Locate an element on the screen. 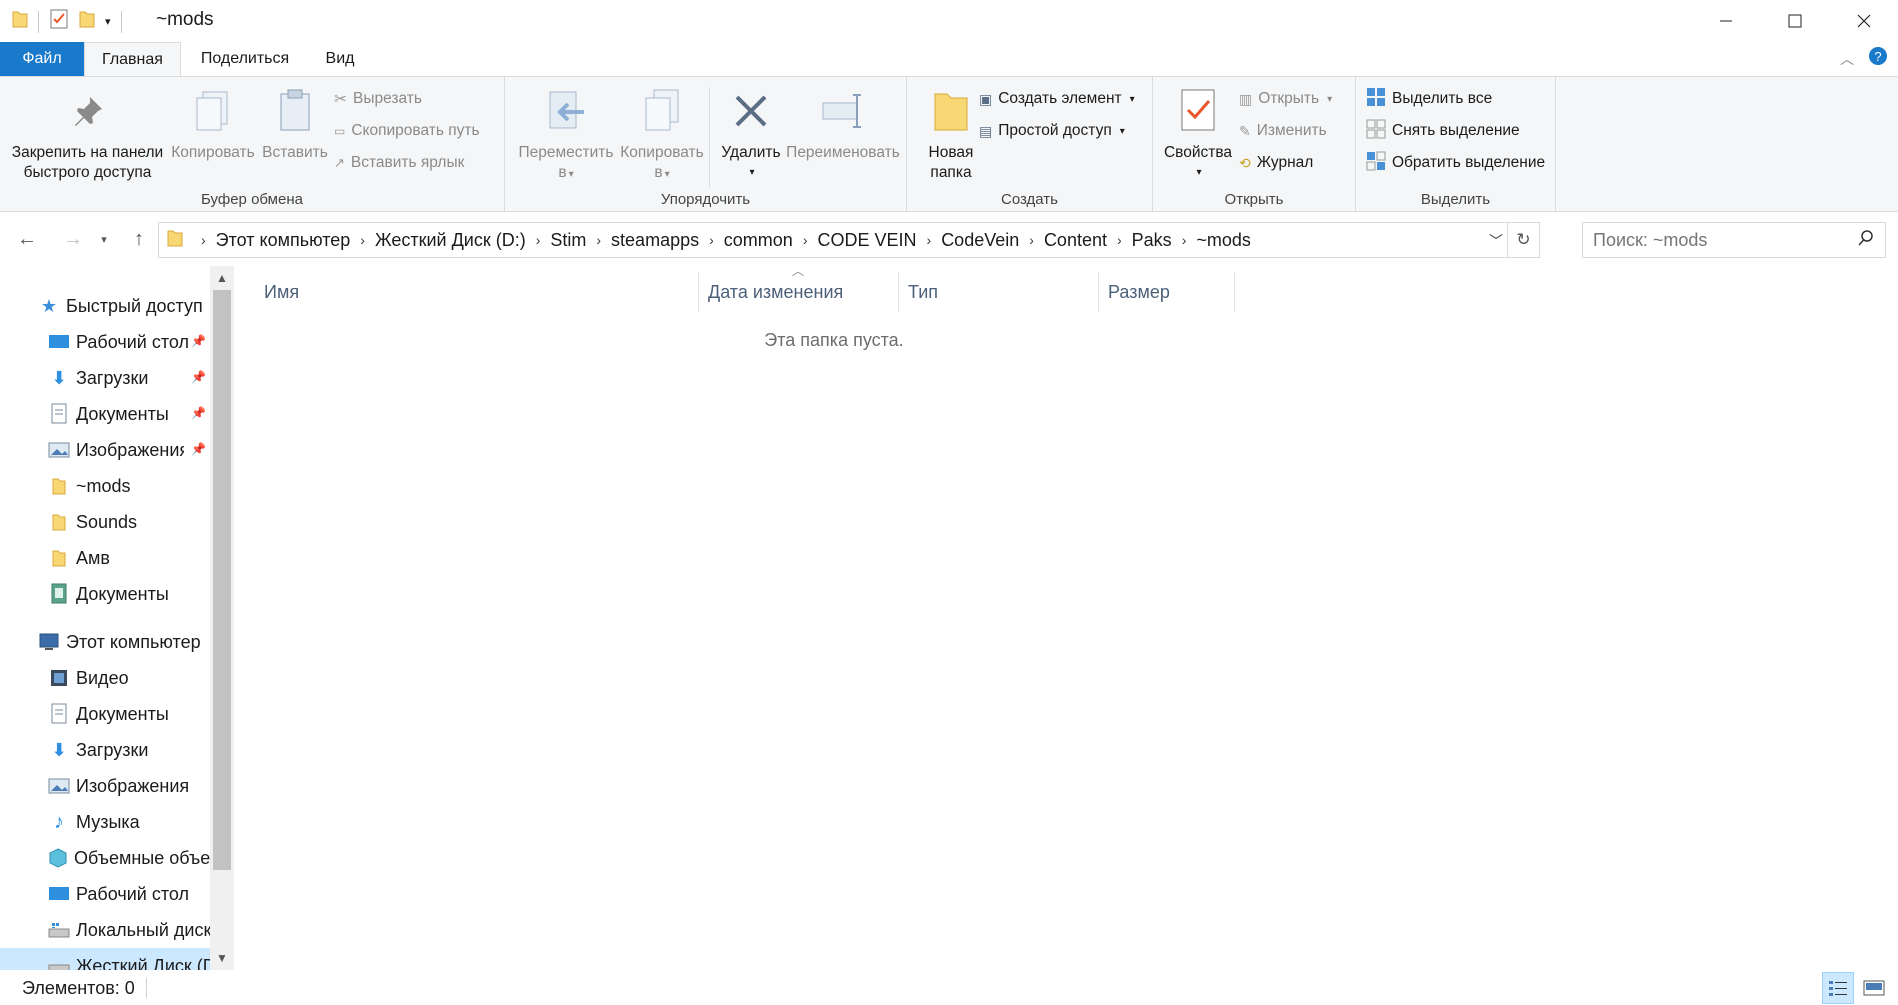  select-all-button: Выделить все is located at coordinates (1429, 99).